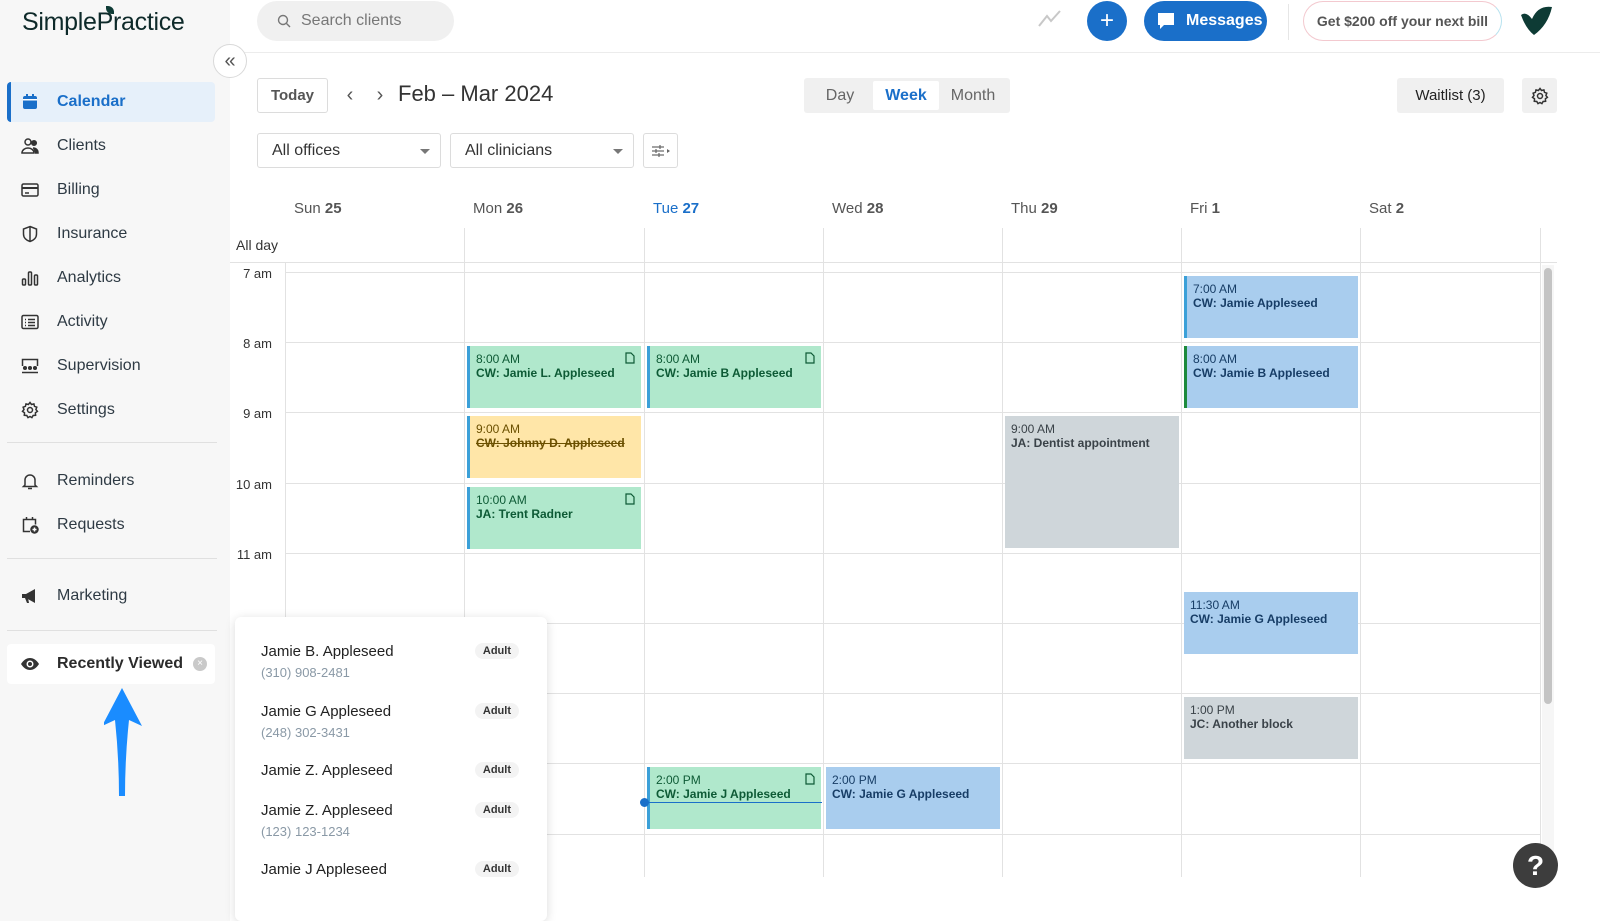  I want to click on sidebar-item-requests: Requests, so click(111, 525).